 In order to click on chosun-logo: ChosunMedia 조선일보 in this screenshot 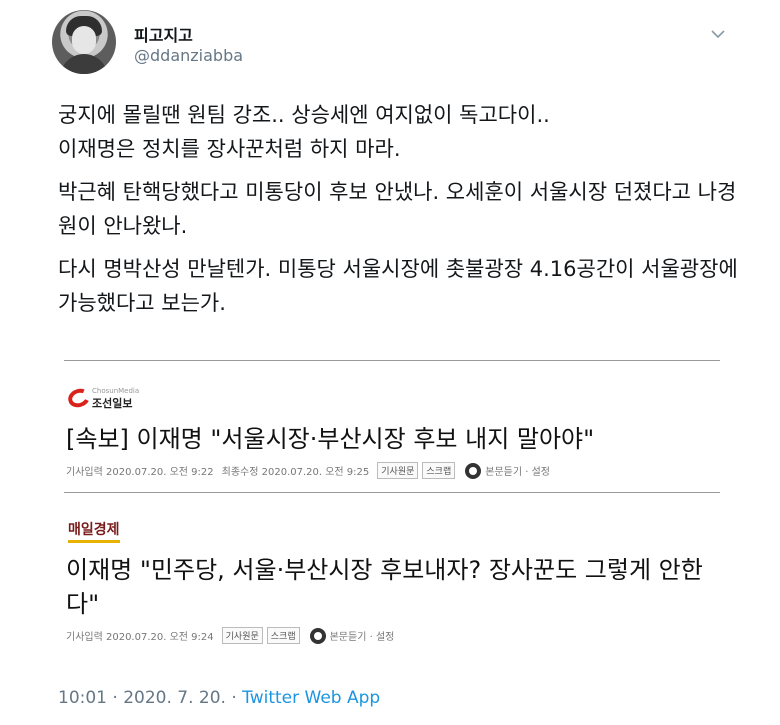, I will do `click(126, 398)`.